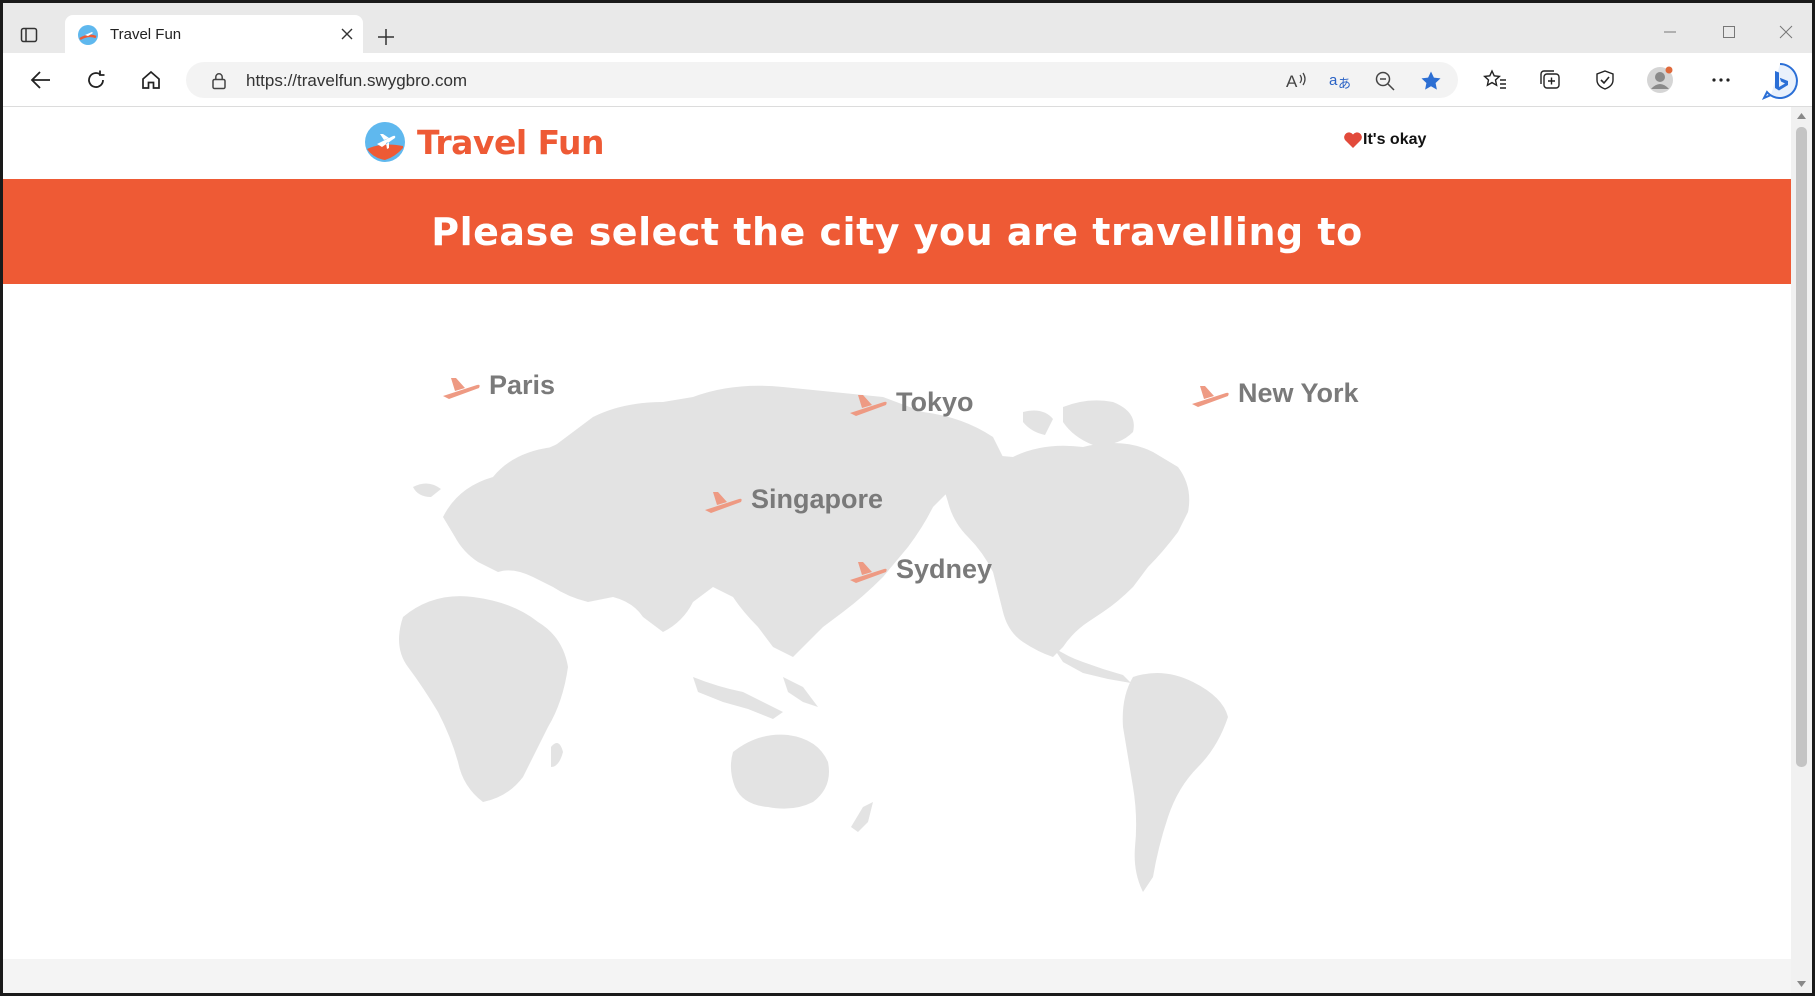 This screenshot has width=1815, height=996. What do you see at coordinates (214, 34) in the screenshot?
I see `browser-tab: Travel Fun` at bounding box center [214, 34].